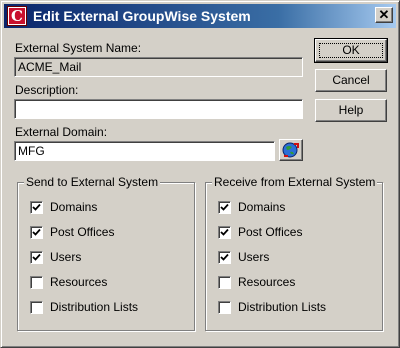 Image resolution: width=400 pixels, height=348 pixels. I want to click on help-button: Help, so click(351, 110).